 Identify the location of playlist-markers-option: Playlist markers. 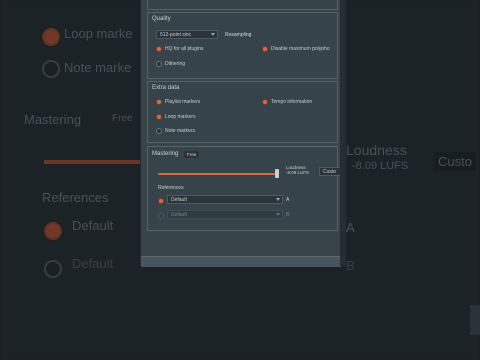
(178, 102).